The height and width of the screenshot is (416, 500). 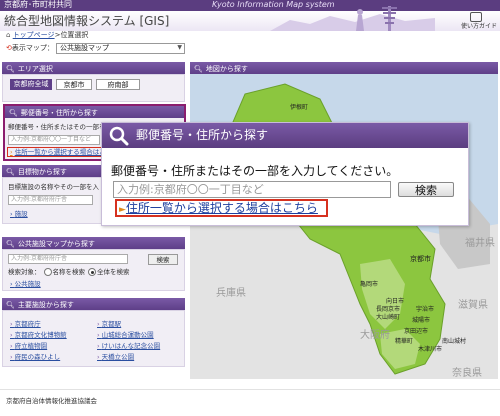 I want to click on search-target: 検索対象： 名称を検索 全体を検索, so click(x=69, y=272).